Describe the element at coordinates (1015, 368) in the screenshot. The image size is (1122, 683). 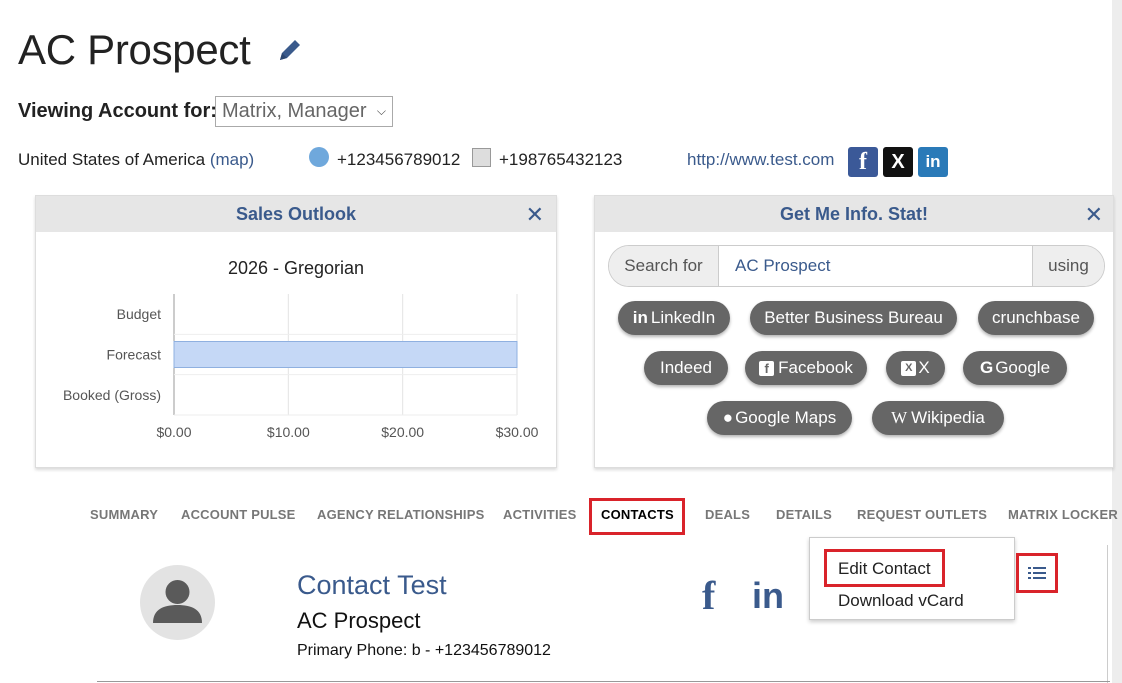
I see `pill-google: G Google` at that location.